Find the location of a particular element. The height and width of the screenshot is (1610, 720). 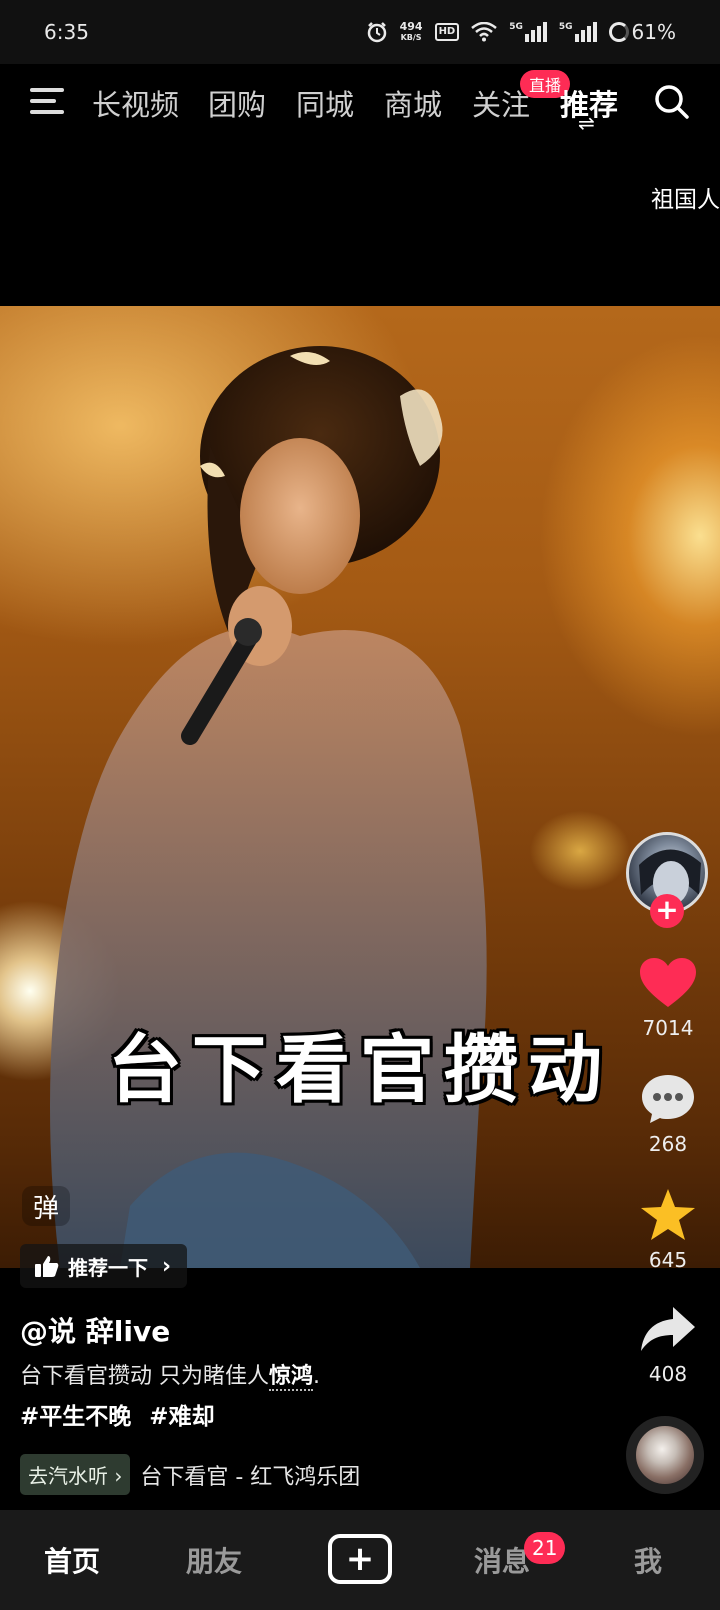

tab-nearby: 同城 is located at coordinates (325, 103).